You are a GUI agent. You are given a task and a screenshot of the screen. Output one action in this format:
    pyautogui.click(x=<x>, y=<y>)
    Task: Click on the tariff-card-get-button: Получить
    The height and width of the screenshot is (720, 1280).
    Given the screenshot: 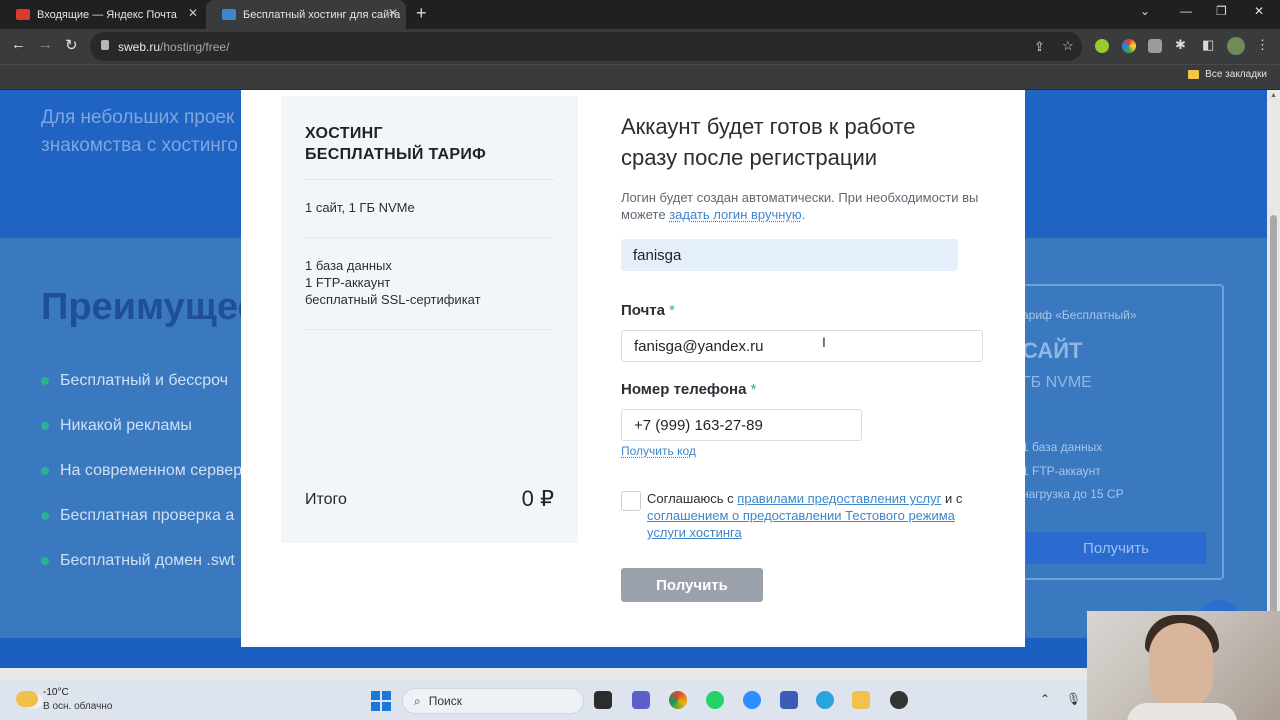 What is the action you would take?
    pyautogui.click(x=1116, y=548)
    